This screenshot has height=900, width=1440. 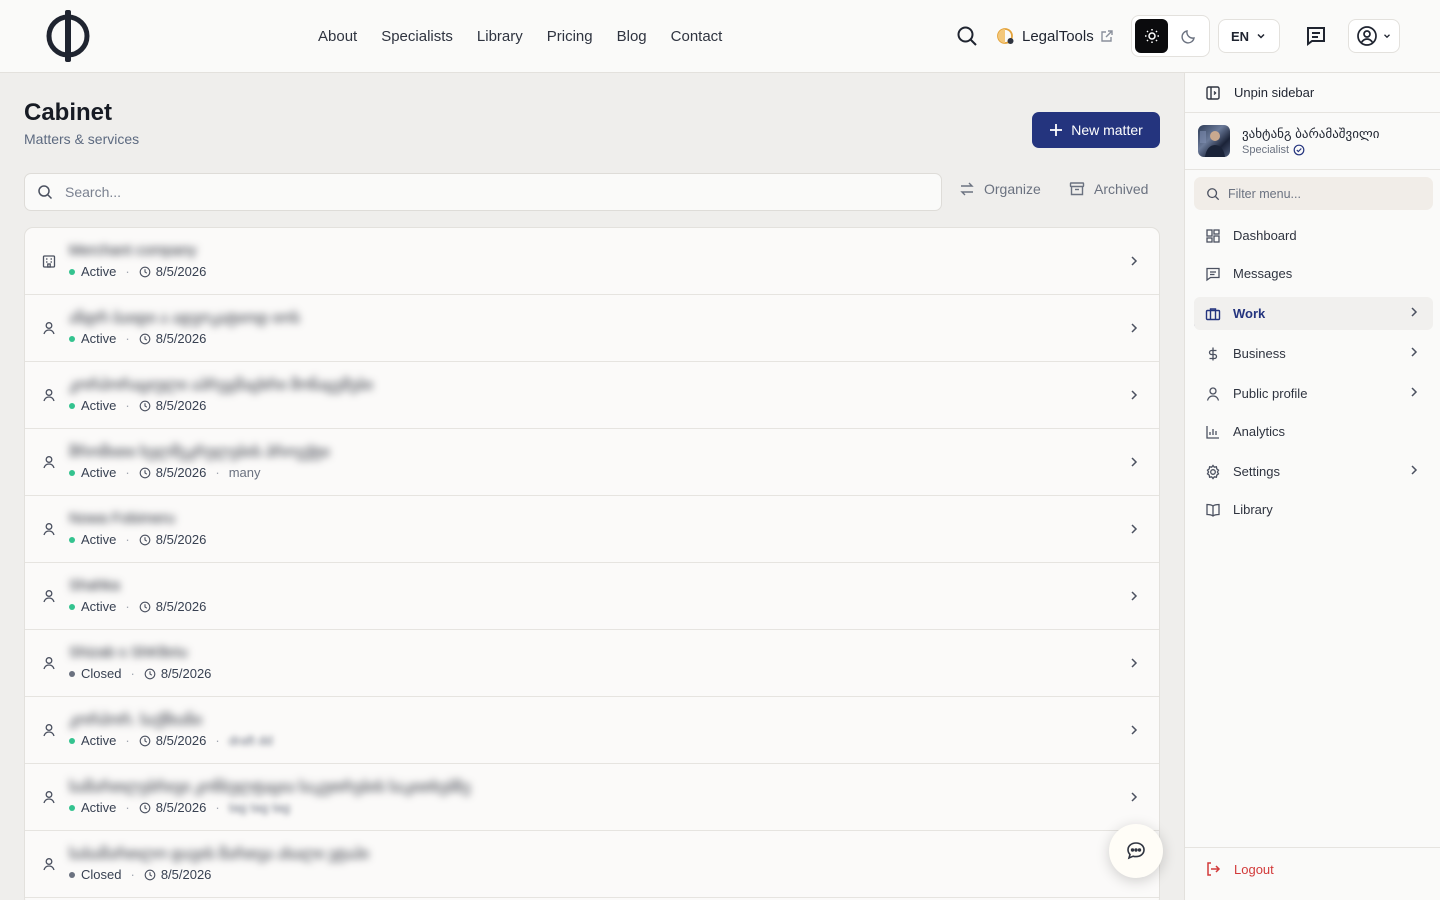 I want to click on row-title: ანდრ ბაიდი ა ადვოკატიოდ იოს, so click(x=184, y=318).